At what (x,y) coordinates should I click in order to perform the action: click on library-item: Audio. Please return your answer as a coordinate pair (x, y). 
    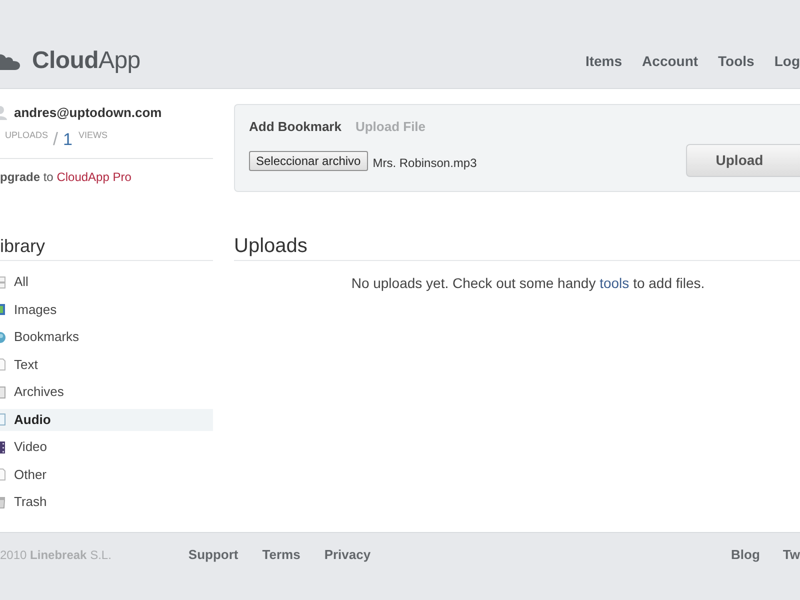
    Looking at the image, I should click on (106, 419).